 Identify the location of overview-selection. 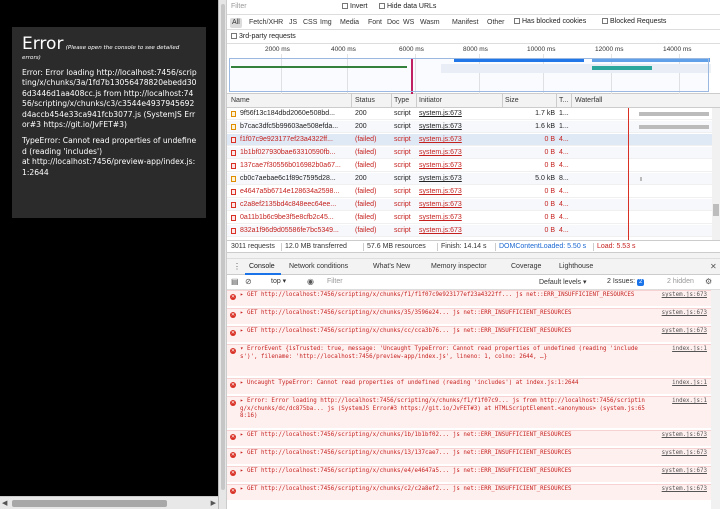
(469, 75).